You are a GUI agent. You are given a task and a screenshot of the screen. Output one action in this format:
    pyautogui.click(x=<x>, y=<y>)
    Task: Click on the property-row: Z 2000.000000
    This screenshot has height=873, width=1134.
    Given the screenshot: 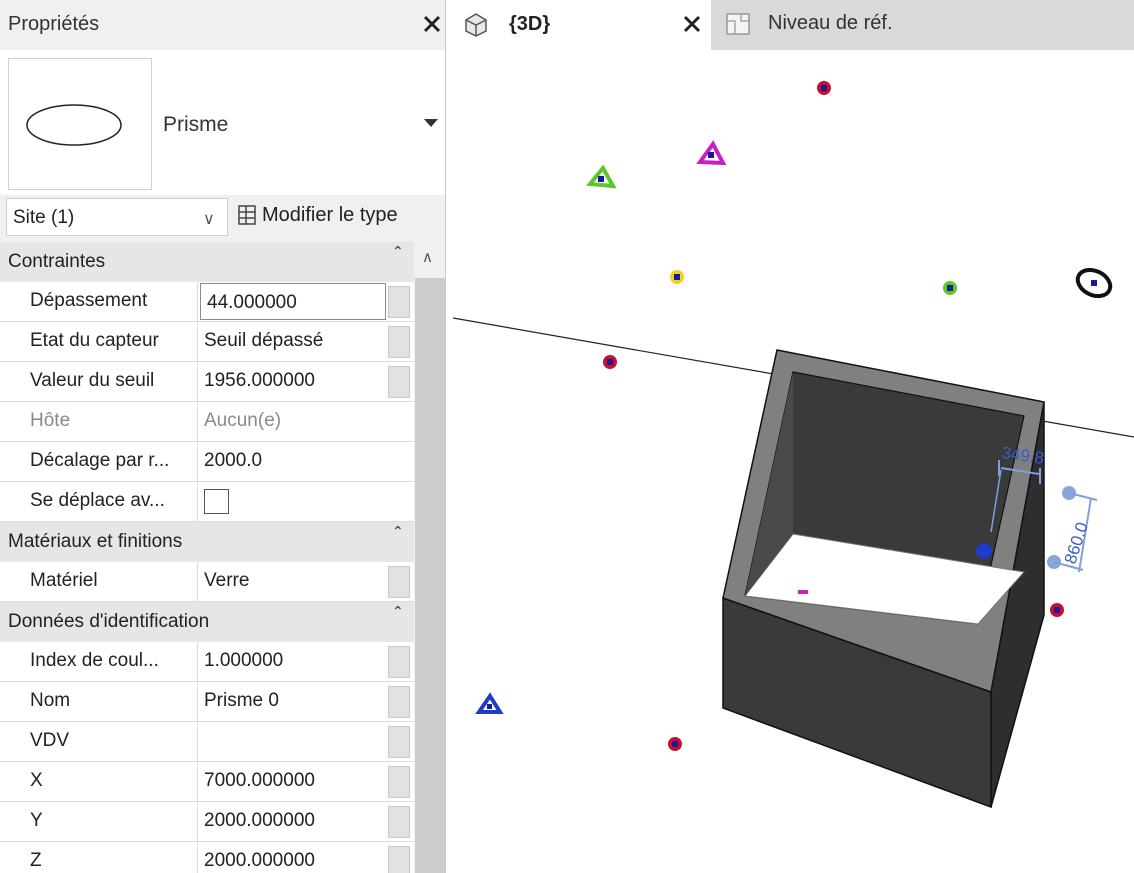 What is the action you would take?
    pyautogui.click(x=207, y=857)
    